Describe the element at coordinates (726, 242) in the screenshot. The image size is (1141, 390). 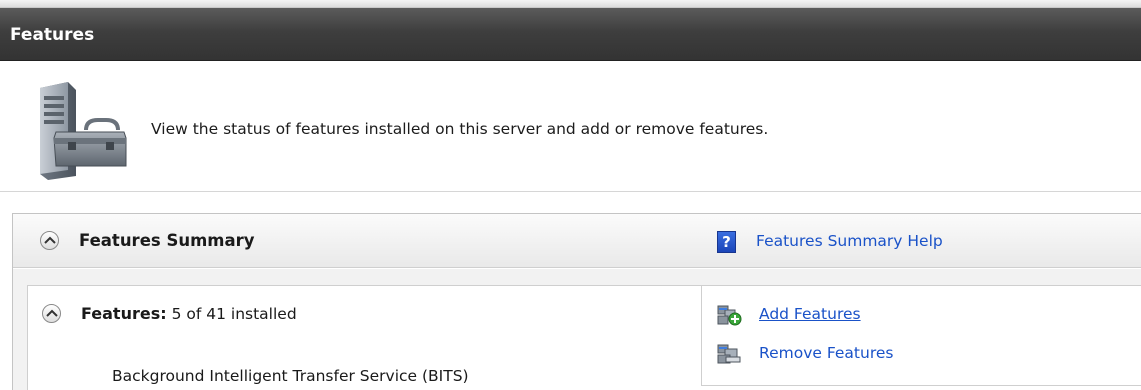
I see `help-icon: ?` at that location.